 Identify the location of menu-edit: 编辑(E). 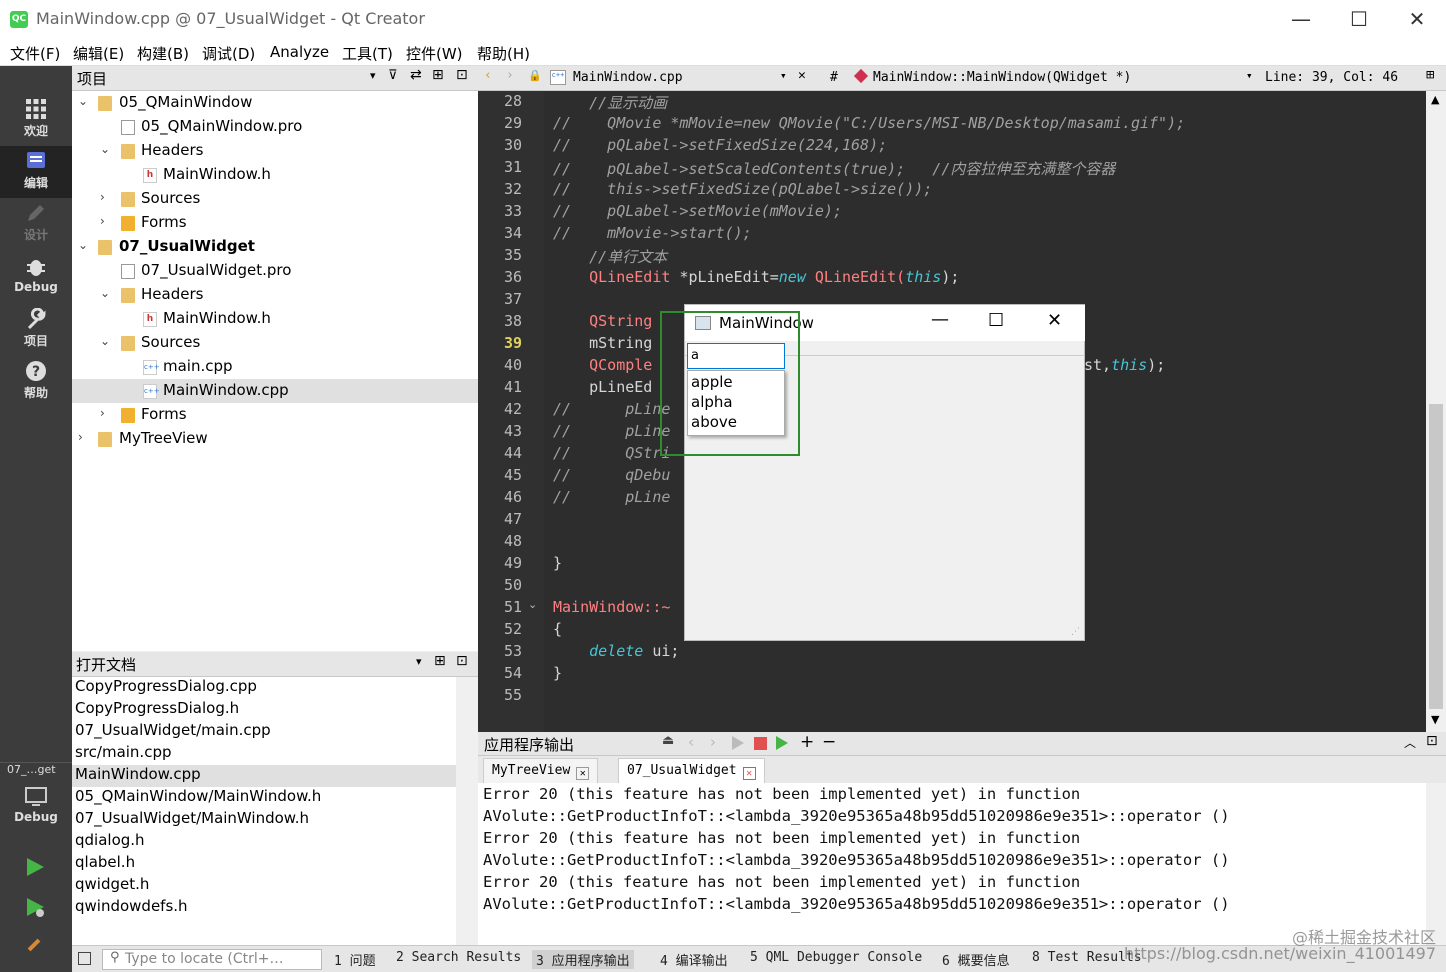
(98, 53).